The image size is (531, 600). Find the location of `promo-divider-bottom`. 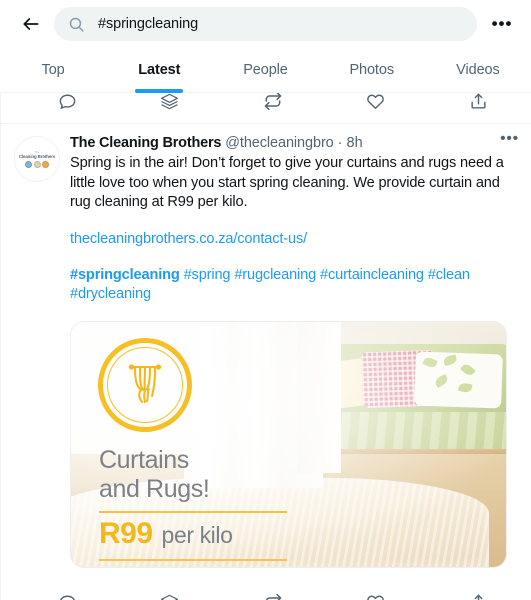

promo-divider-bottom is located at coordinates (193, 559).